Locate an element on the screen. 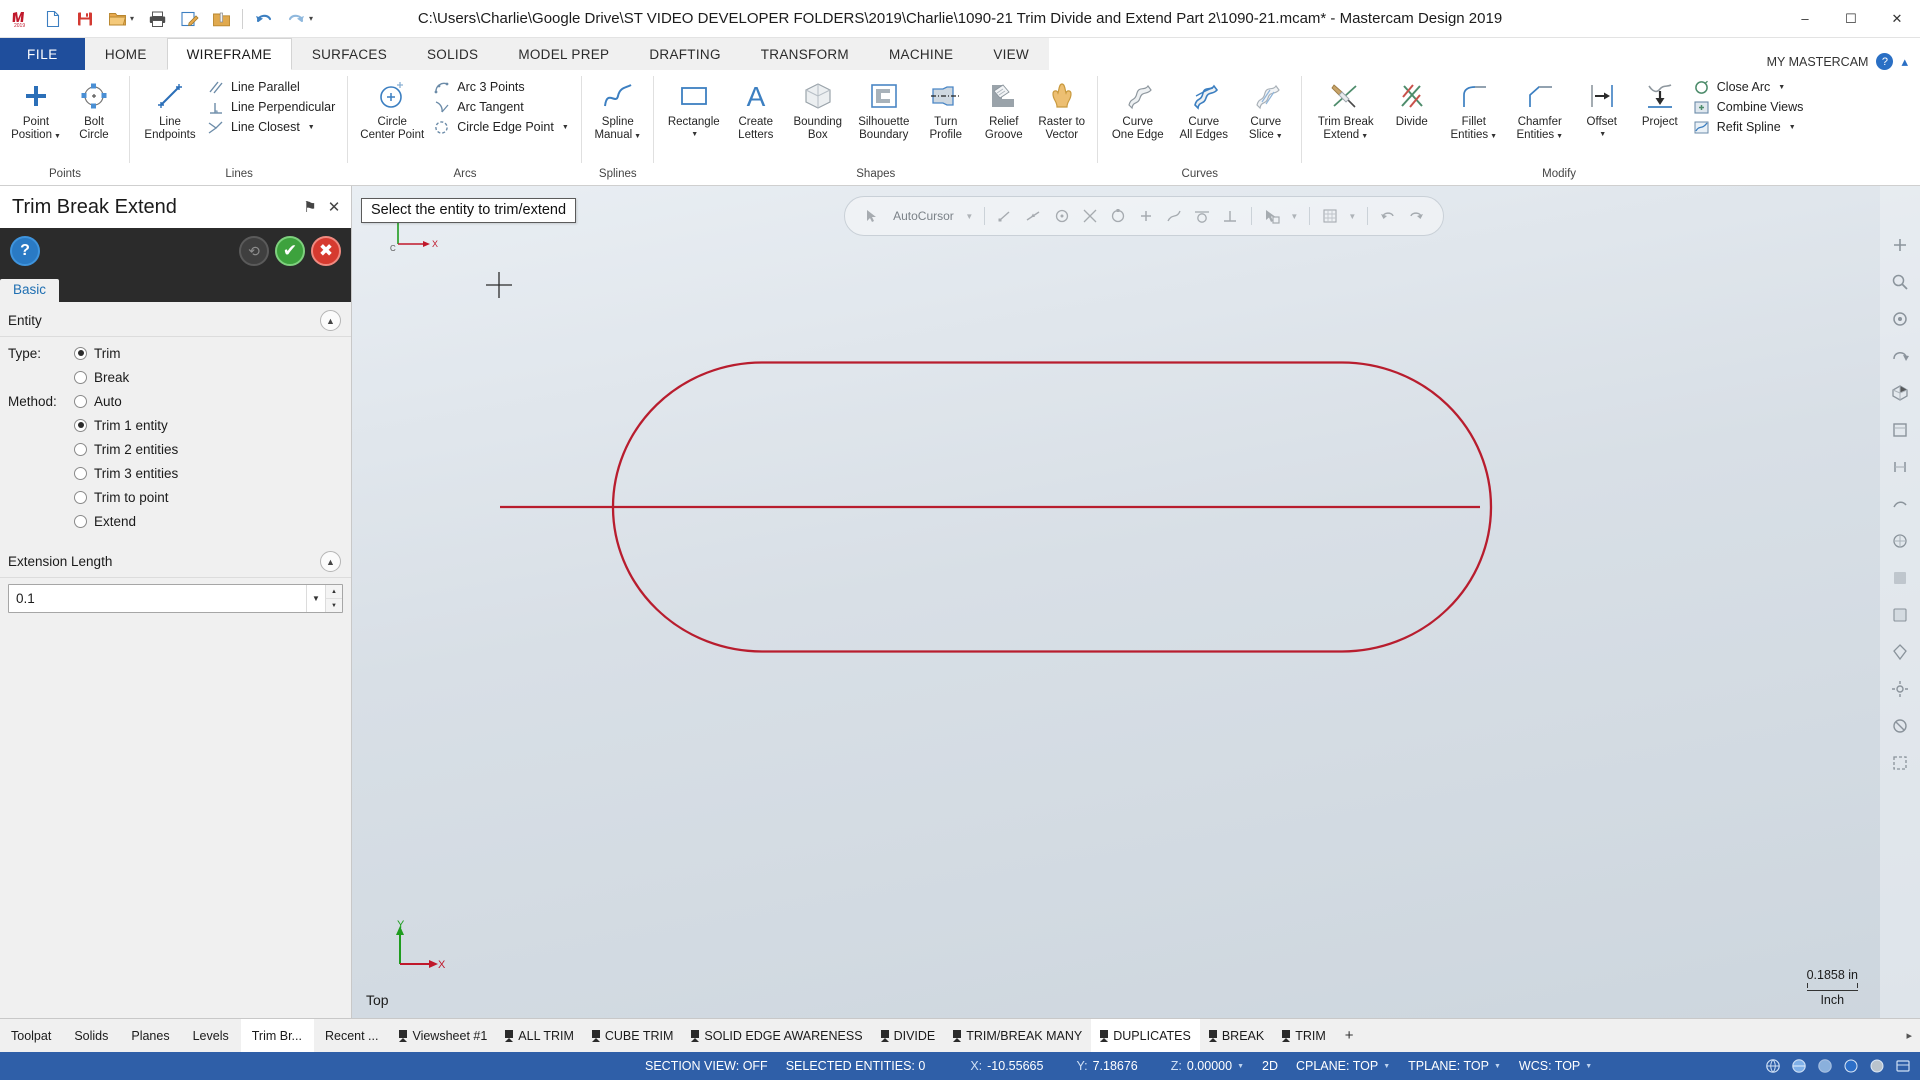 This screenshot has width=1920, height=1080. offset-button: Offset ▼ is located at coordinates (1602, 108).